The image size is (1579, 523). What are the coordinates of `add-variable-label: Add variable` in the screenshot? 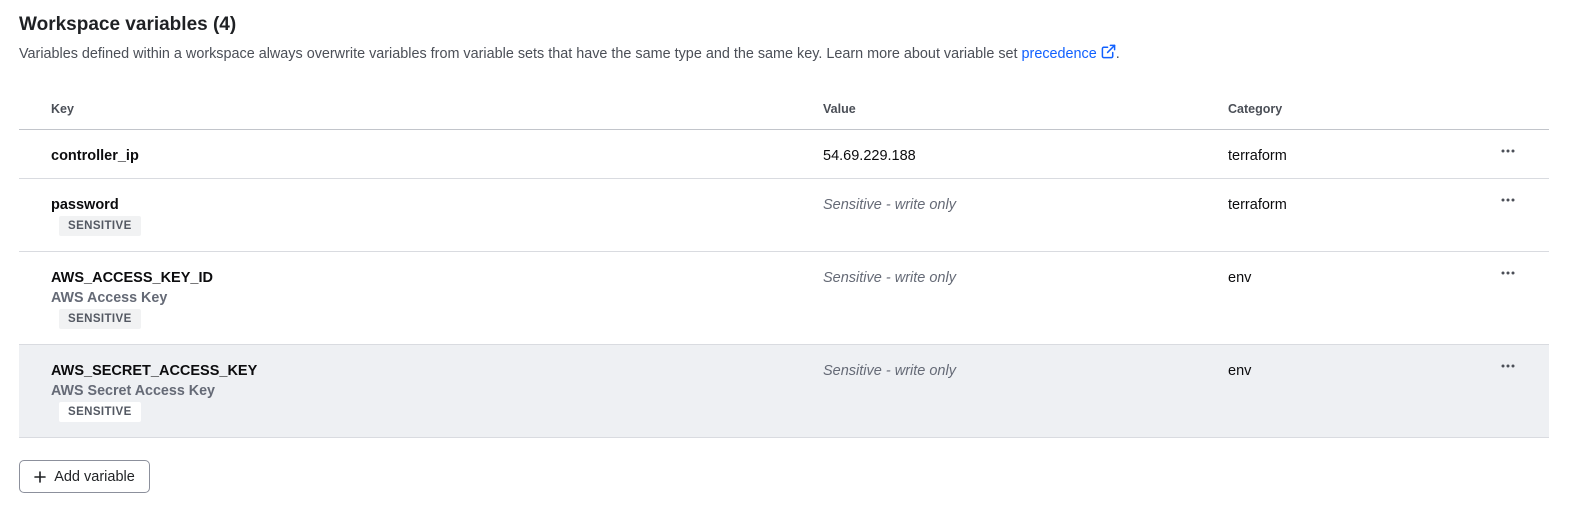 It's located at (94, 476).